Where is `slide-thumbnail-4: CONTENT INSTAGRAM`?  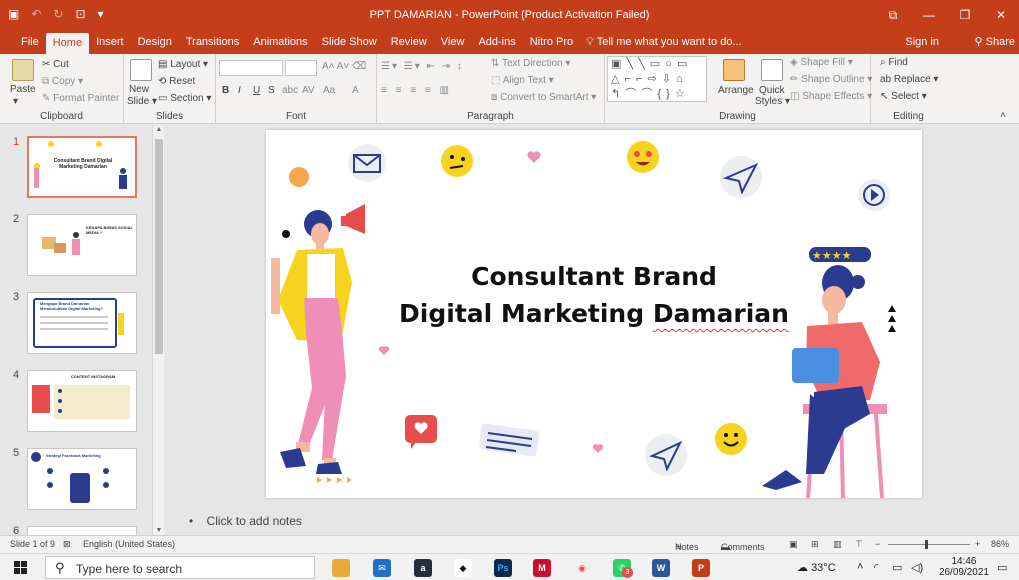 slide-thumbnail-4: CONTENT INSTAGRAM is located at coordinates (82, 401).